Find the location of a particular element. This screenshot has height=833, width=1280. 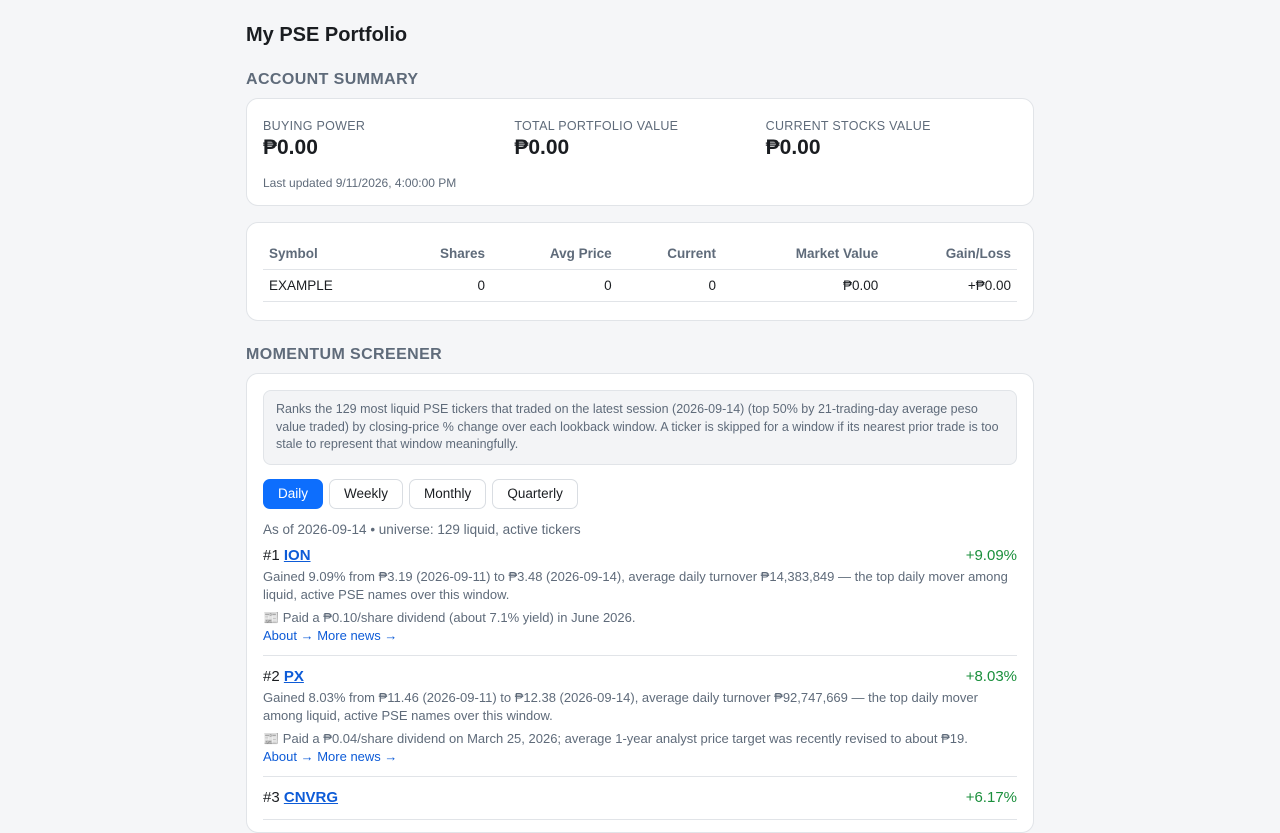

mover-rank-line: #2 PX is located at coordinates (283, 677).